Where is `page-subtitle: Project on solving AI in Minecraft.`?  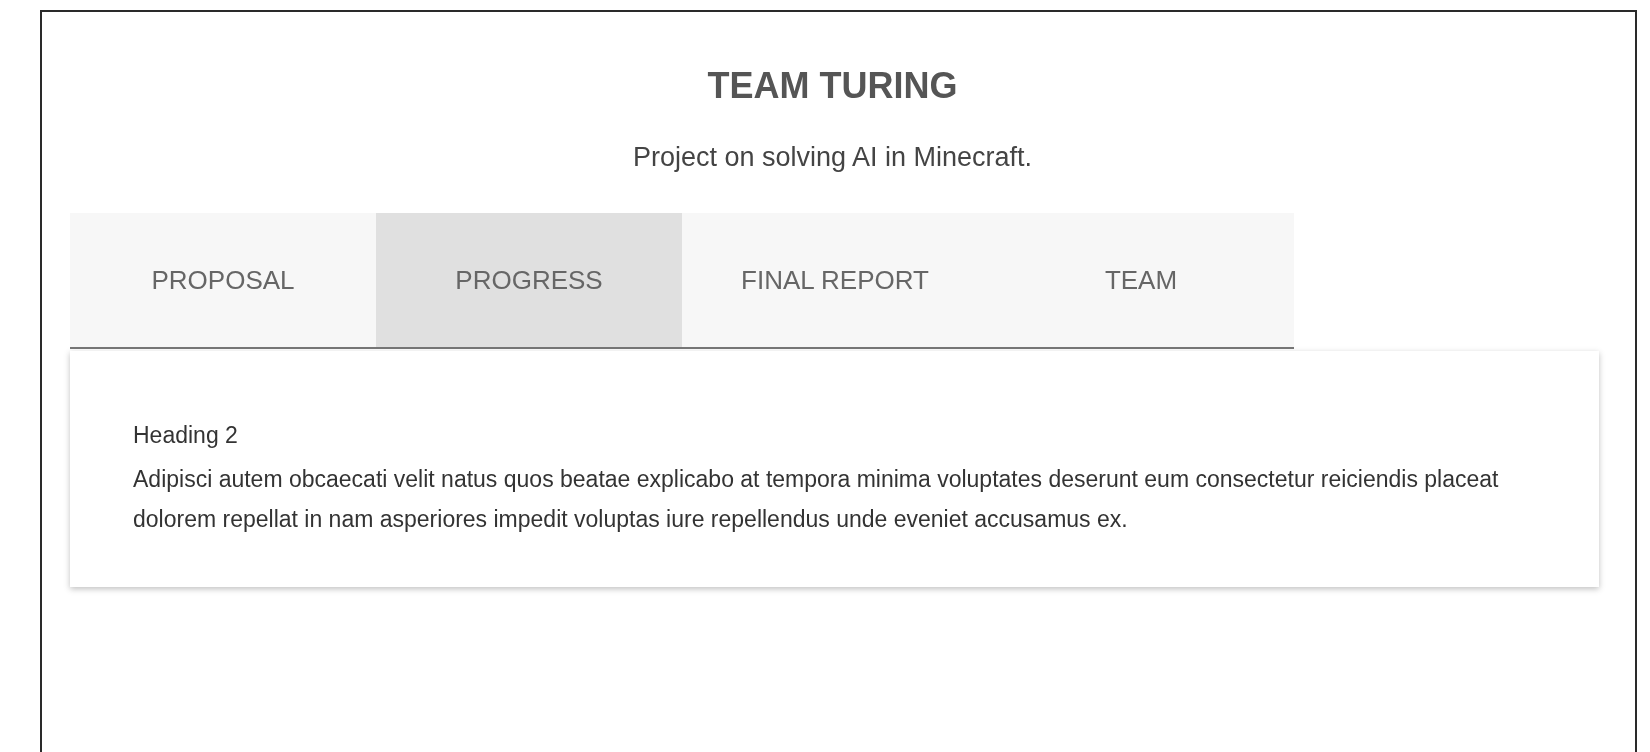
page-subtitle: Project on solving AI in Minecraft. is located at coordinates (832, 157).